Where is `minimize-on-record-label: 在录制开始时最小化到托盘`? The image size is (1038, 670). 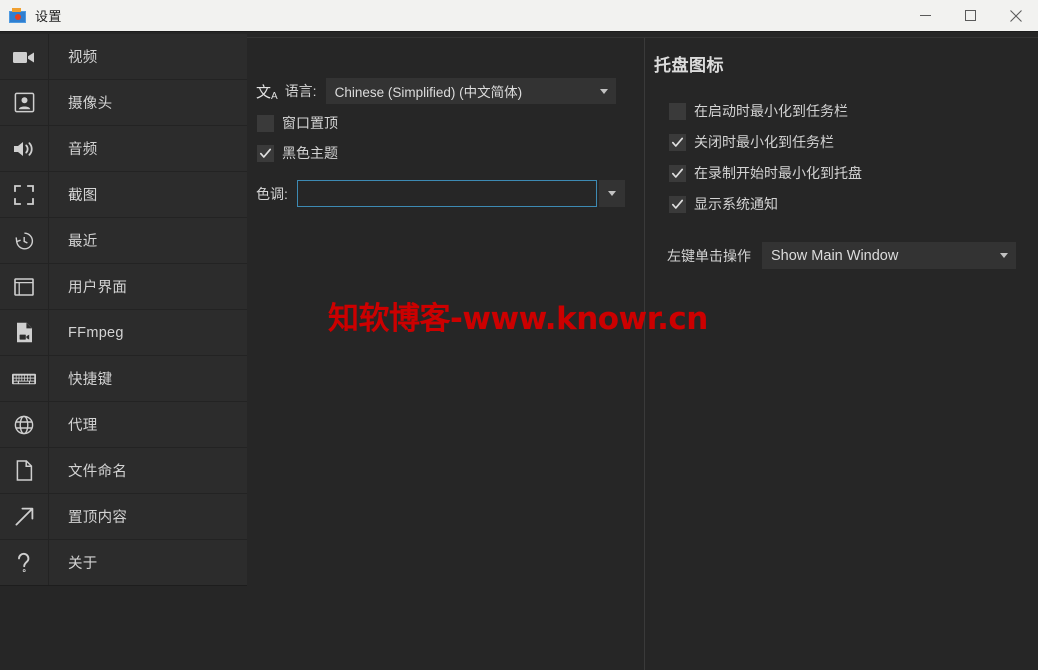 minimize-on-record-label: 在录制开始时最小化到托盘 is located at coordinates (778, 173).